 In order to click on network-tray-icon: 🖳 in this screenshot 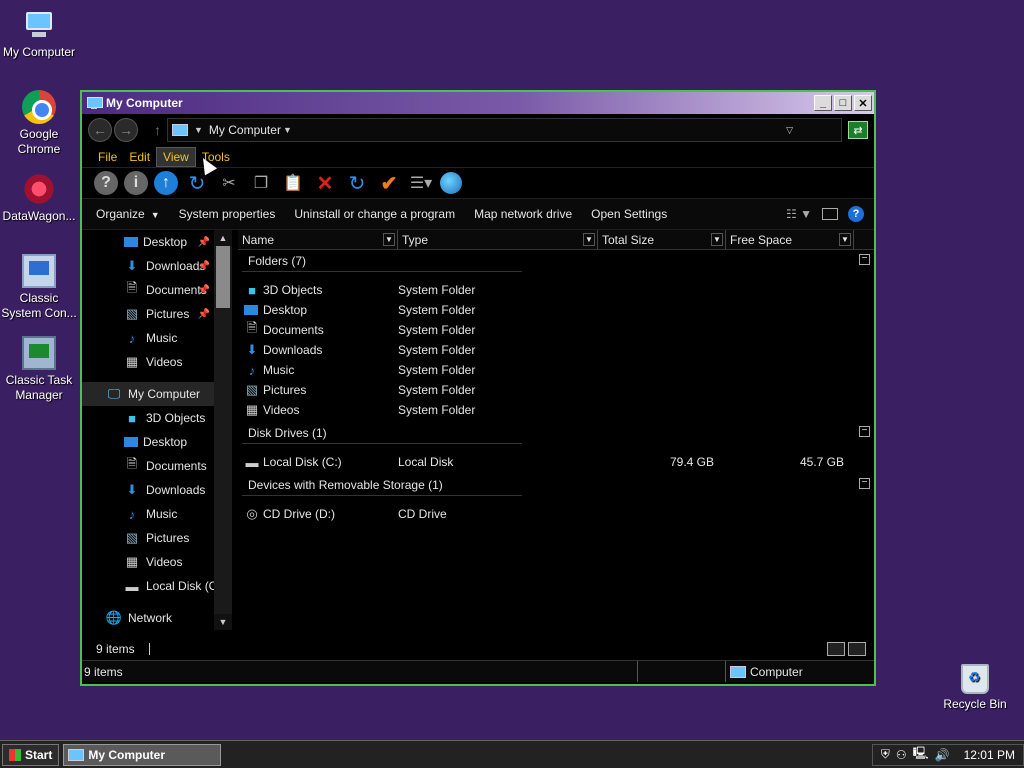, I will do `click(921, 754)`.